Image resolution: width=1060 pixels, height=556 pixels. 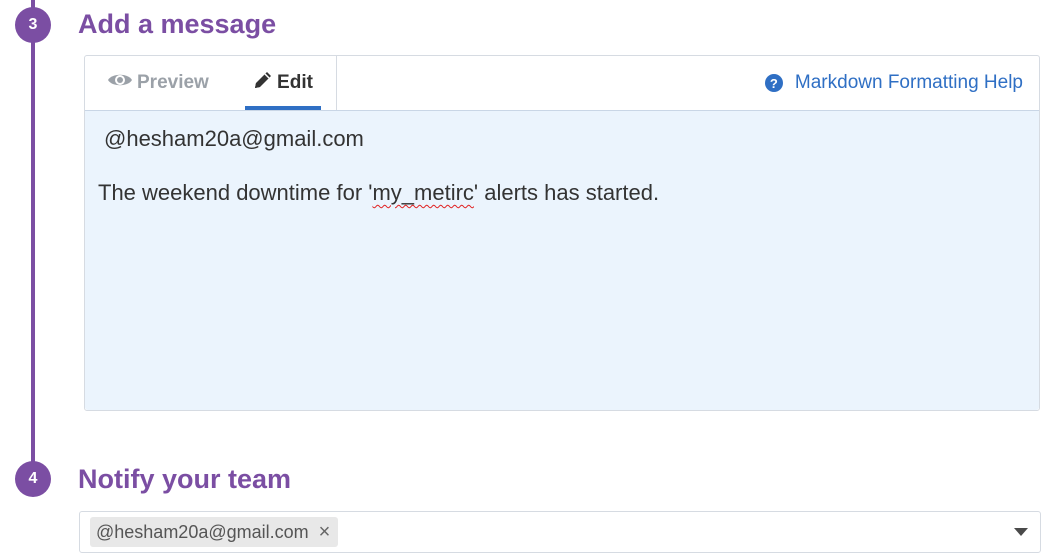 I want to click on tab-preview: Preview, so click(x=158, y=83).